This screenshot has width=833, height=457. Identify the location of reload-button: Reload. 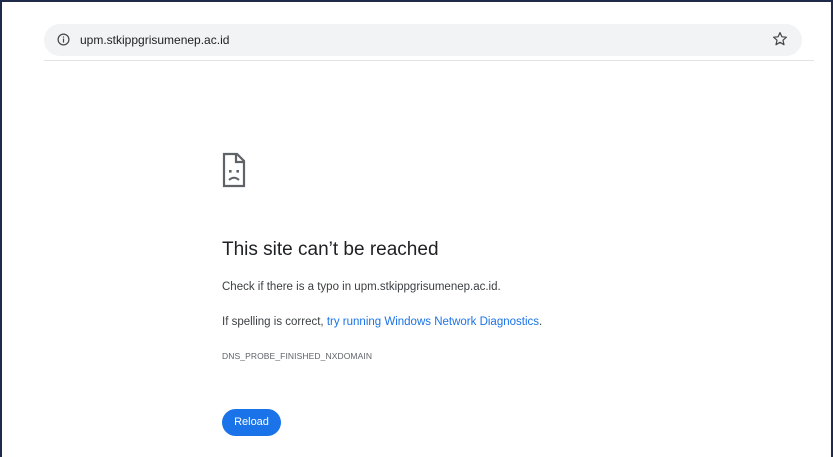
(251, 422).